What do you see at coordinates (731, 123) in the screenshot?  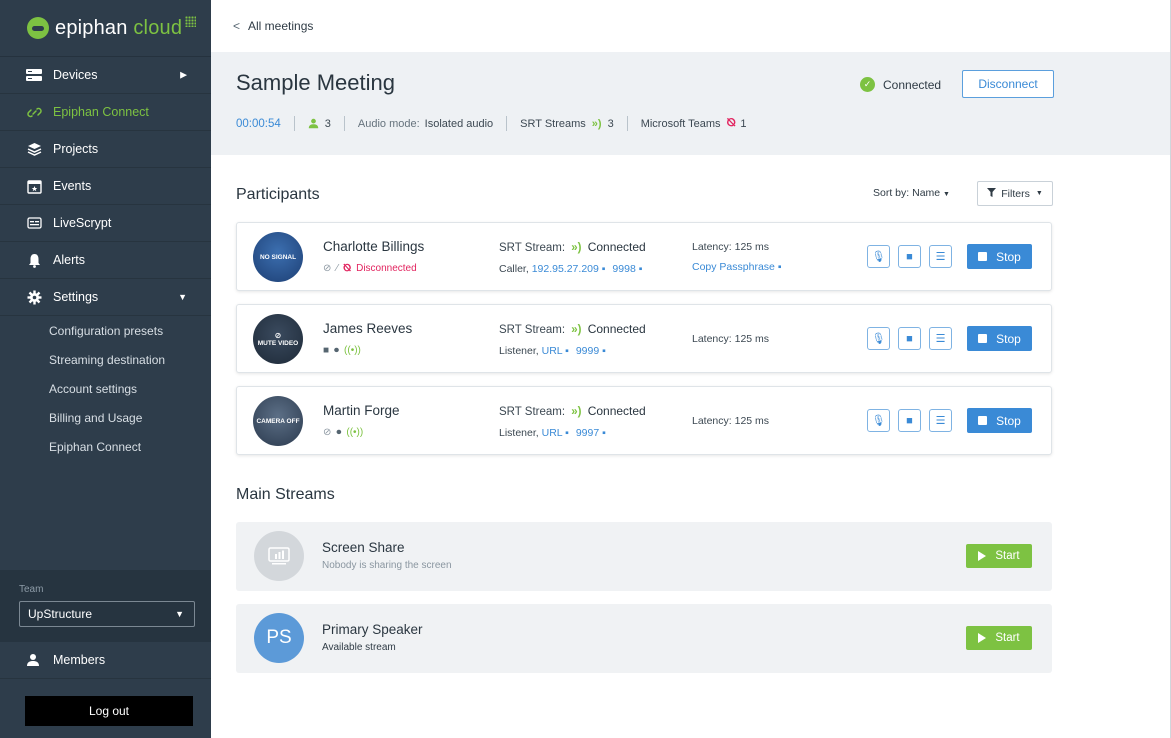 I see `teams-disconnected-icon: ⦰` at bounding box center [731, 123].